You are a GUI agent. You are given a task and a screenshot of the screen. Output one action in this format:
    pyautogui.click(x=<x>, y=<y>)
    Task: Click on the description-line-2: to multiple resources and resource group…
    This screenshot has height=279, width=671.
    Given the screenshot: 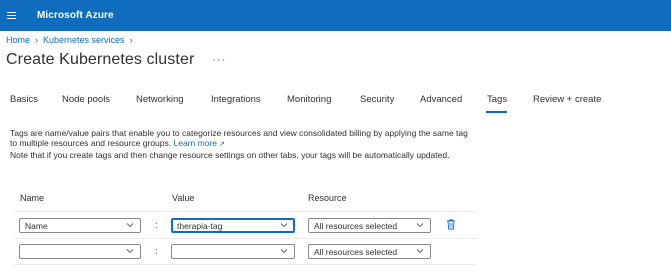 What is the action you would take?
    pyautogui.click(x=91, y=143)
    